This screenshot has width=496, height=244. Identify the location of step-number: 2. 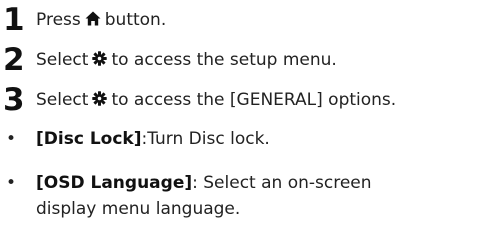
(14, 60).